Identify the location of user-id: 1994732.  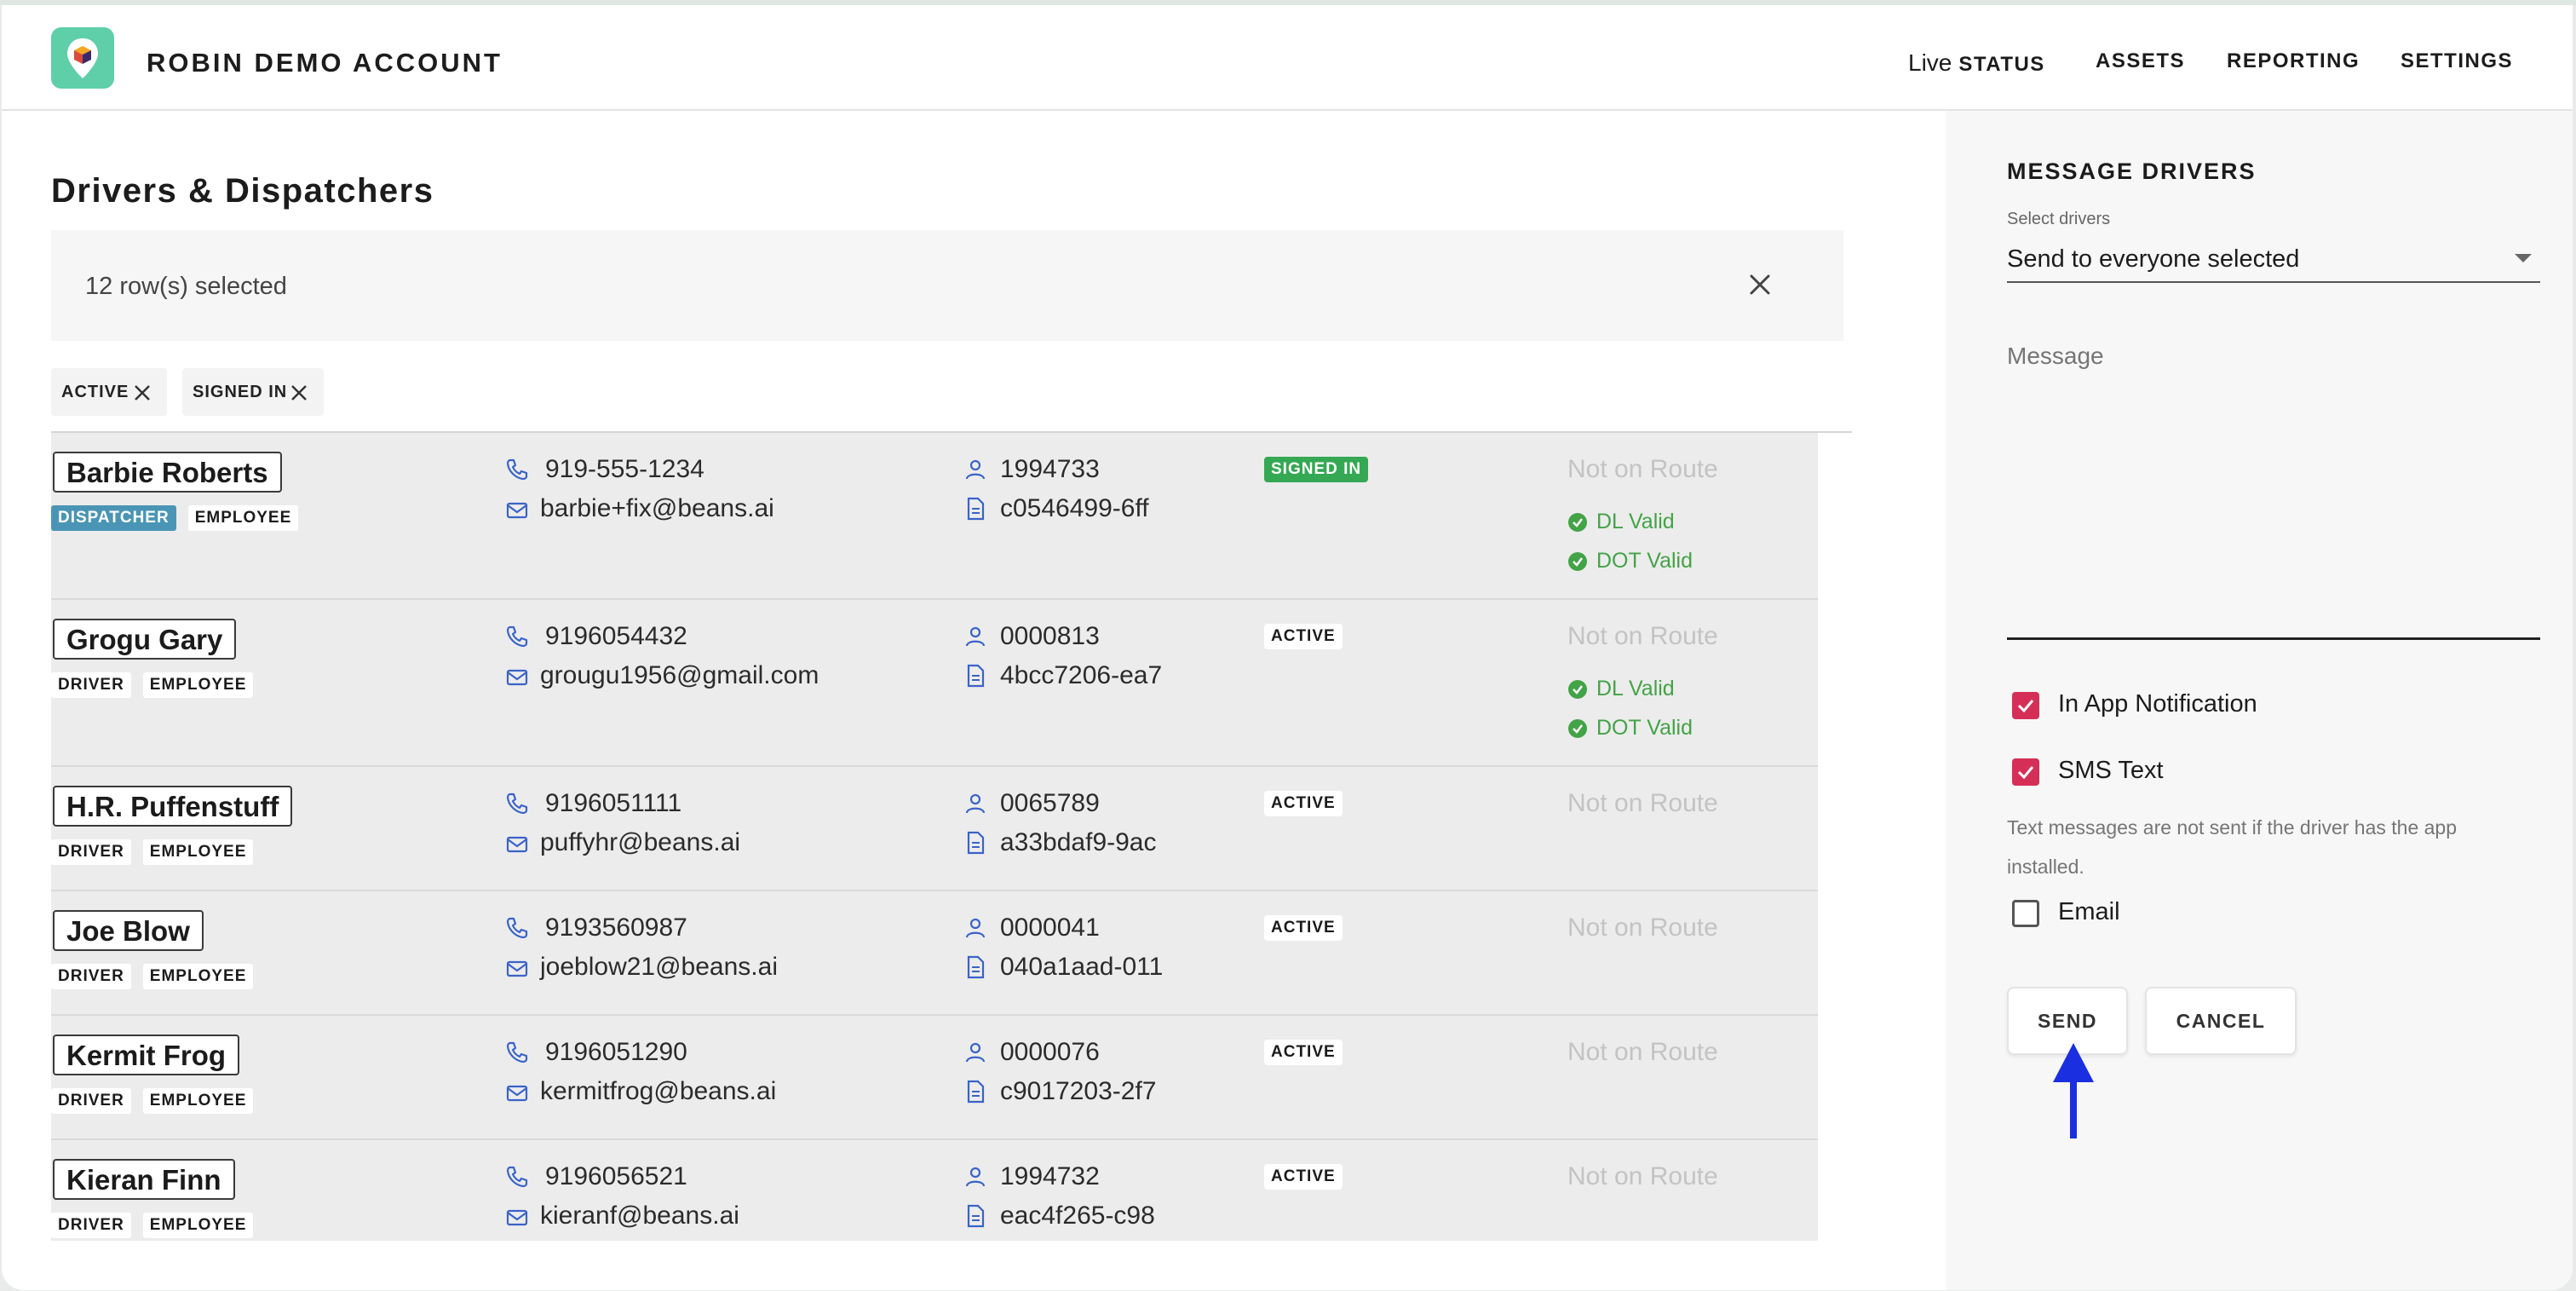
(1050, 1176).